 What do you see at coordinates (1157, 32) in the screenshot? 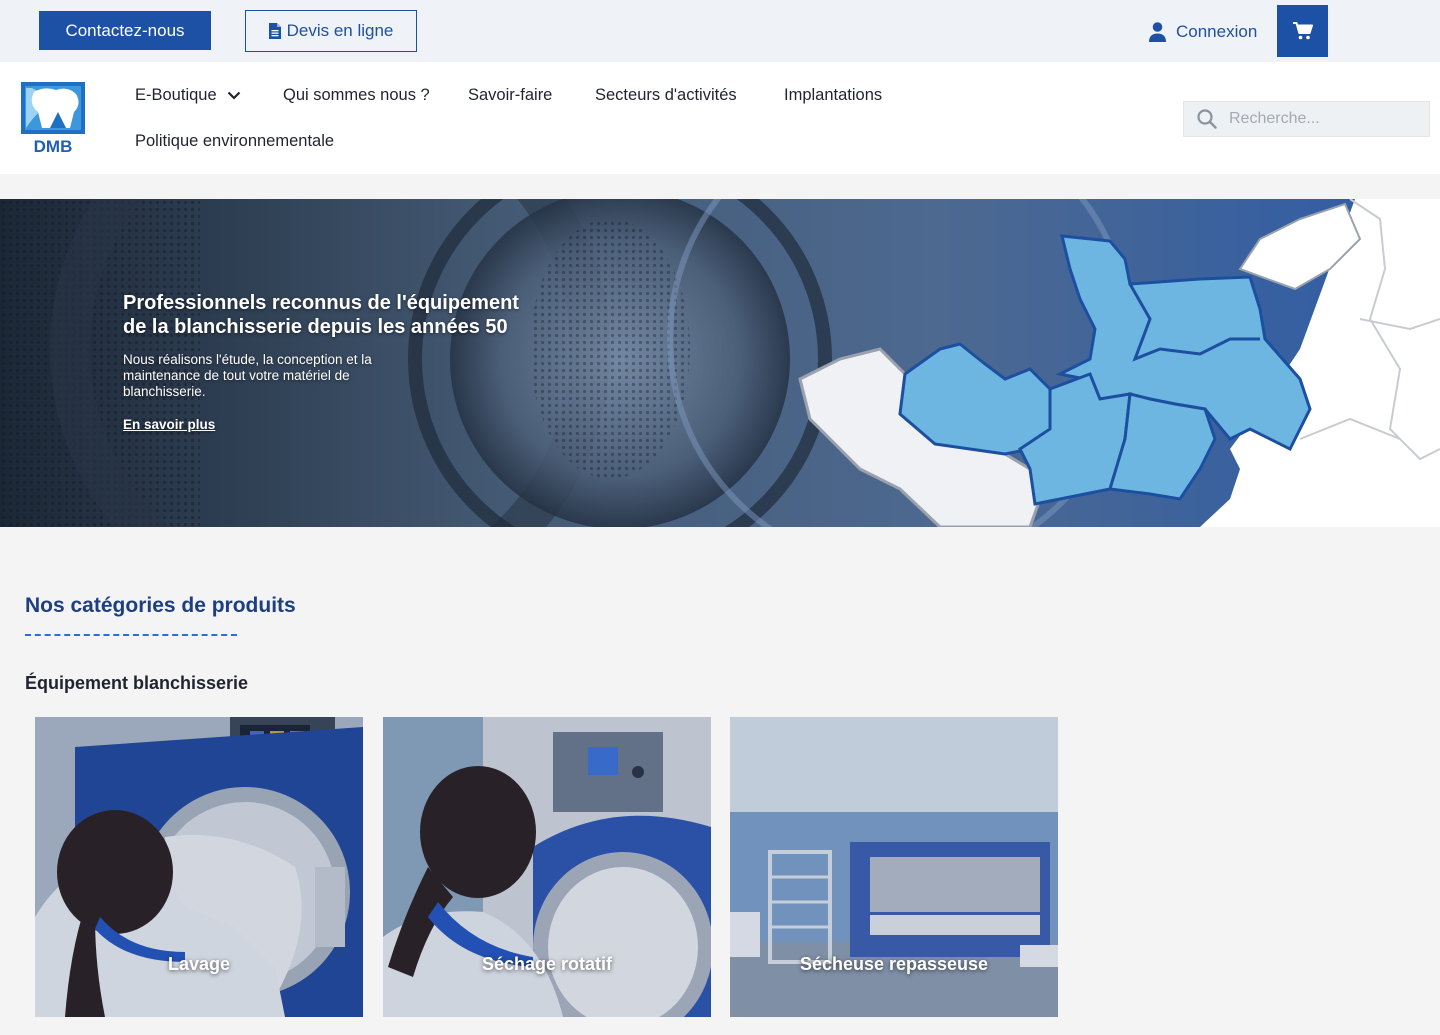
I see `user-icon` at bounding box center [1157, 32].